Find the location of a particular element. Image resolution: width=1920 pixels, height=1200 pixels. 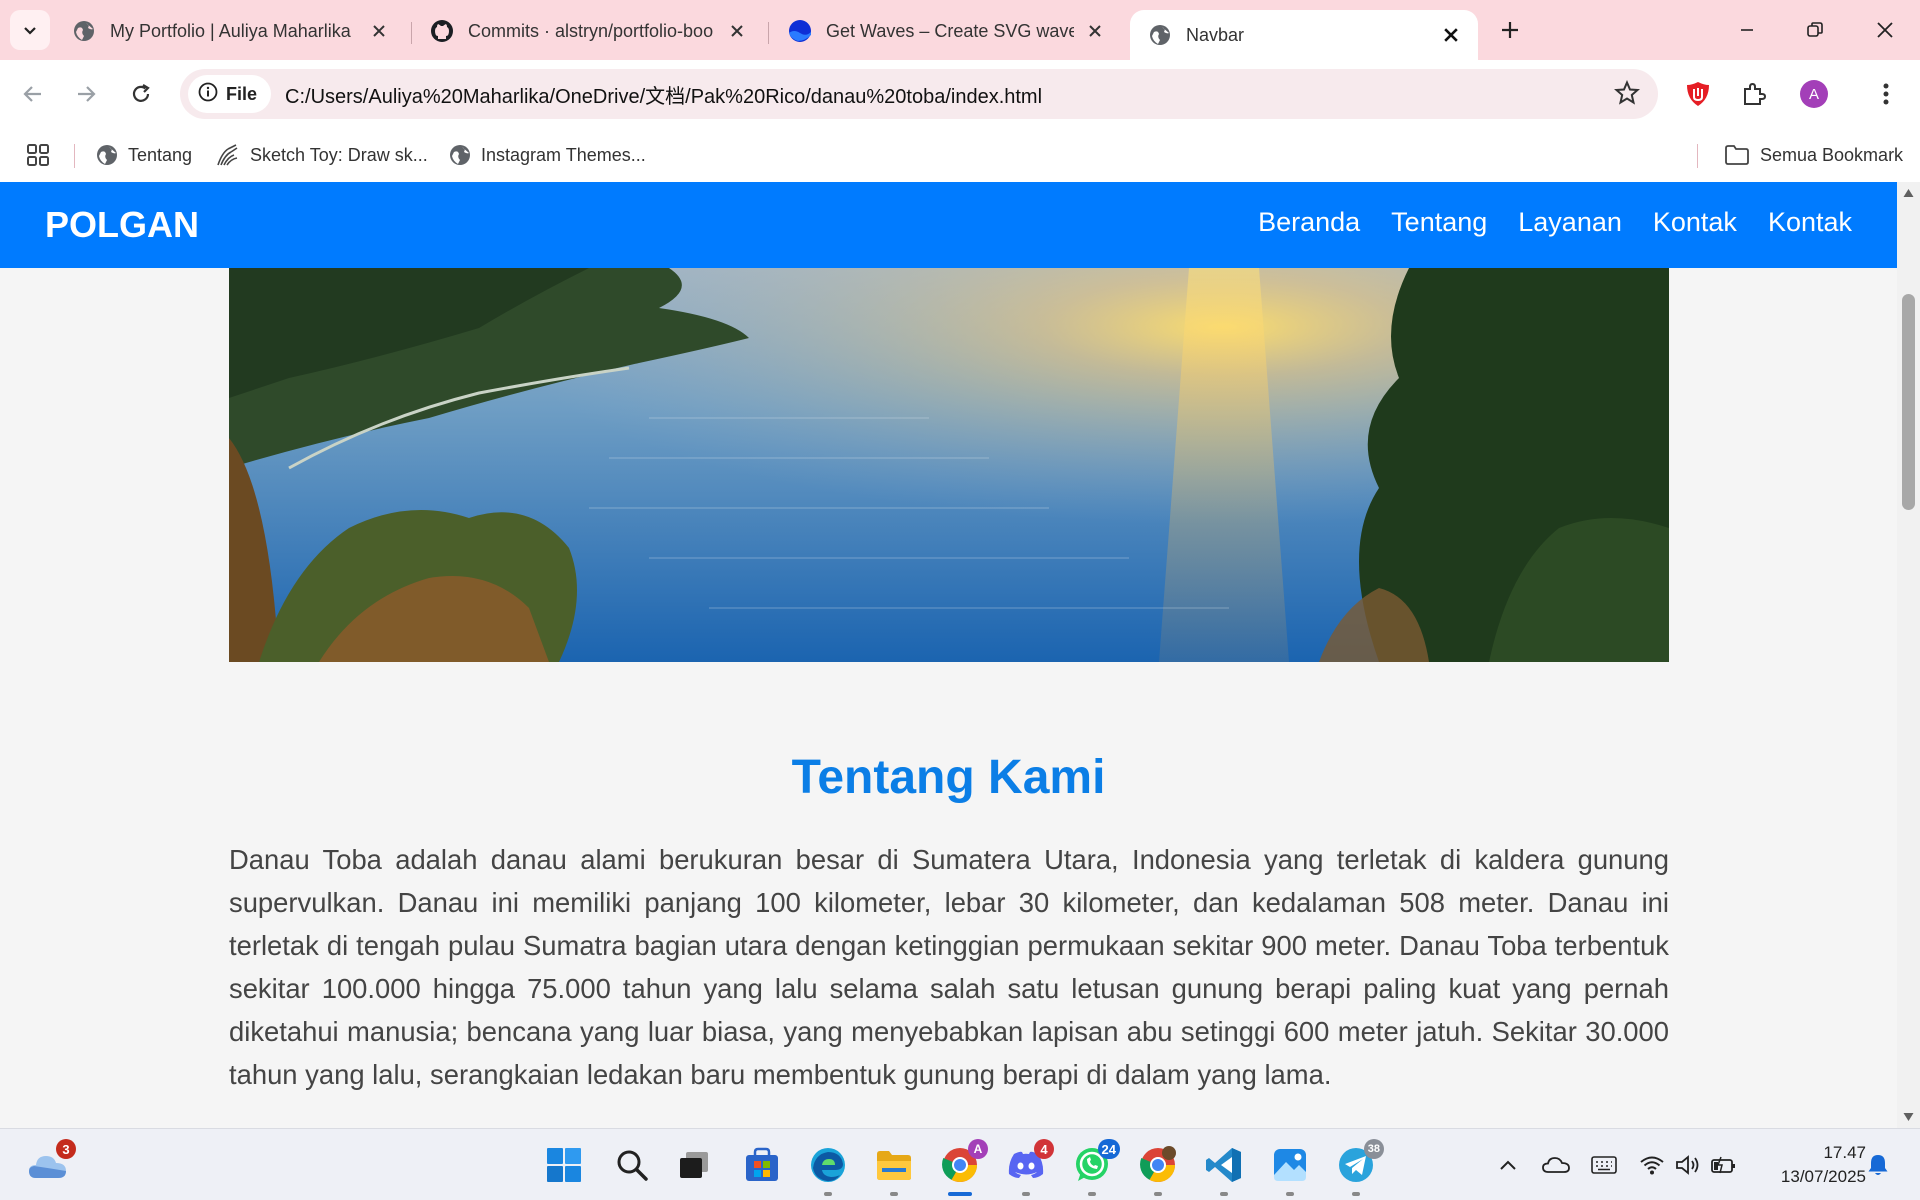

notification-bell-icon is located at coordinates (1878, 1165).